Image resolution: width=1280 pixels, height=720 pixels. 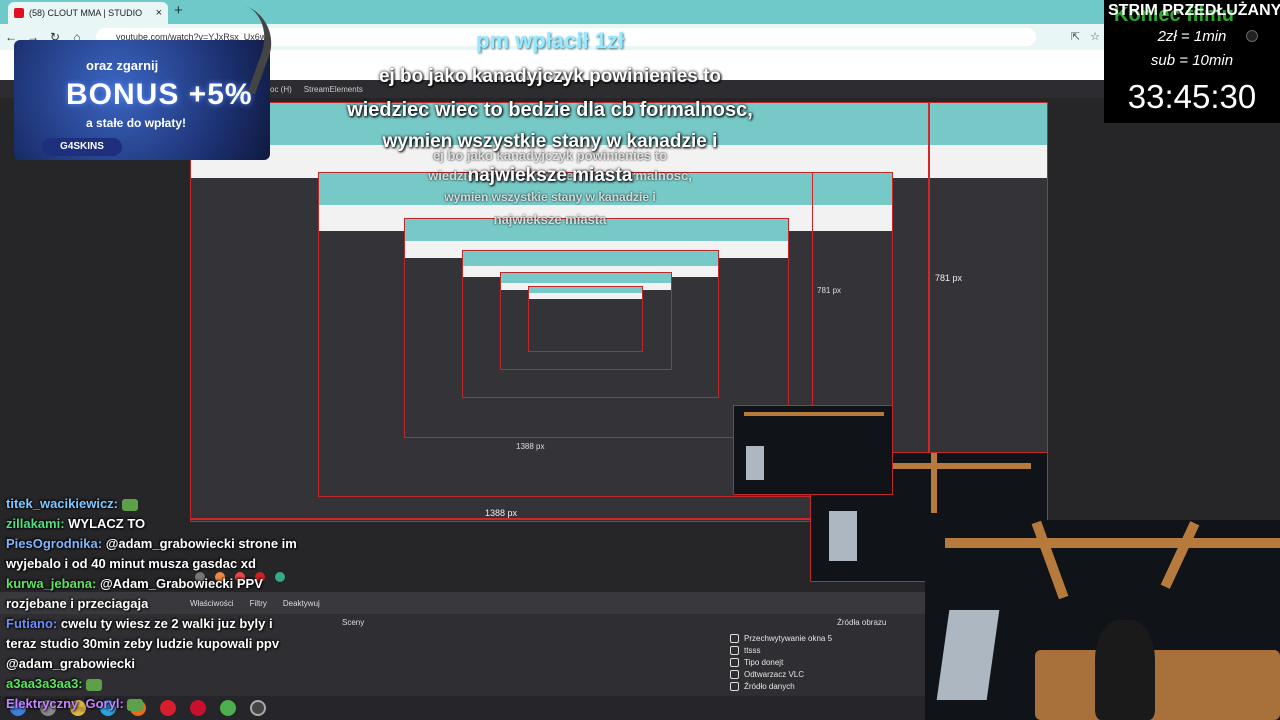 I want to click on scenes-header: Sceny, so click(x=353, y=622).